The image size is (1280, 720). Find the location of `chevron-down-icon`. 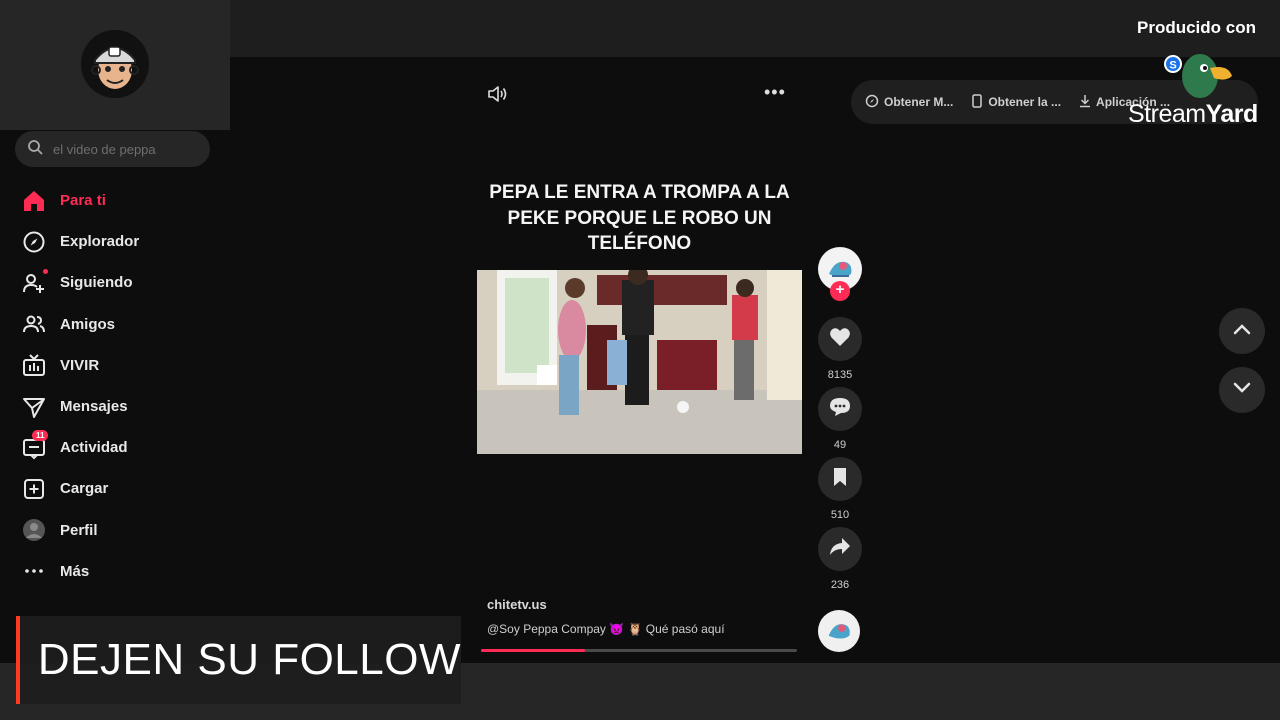

chevron-down-icon is located at coordinates (1242, 390).